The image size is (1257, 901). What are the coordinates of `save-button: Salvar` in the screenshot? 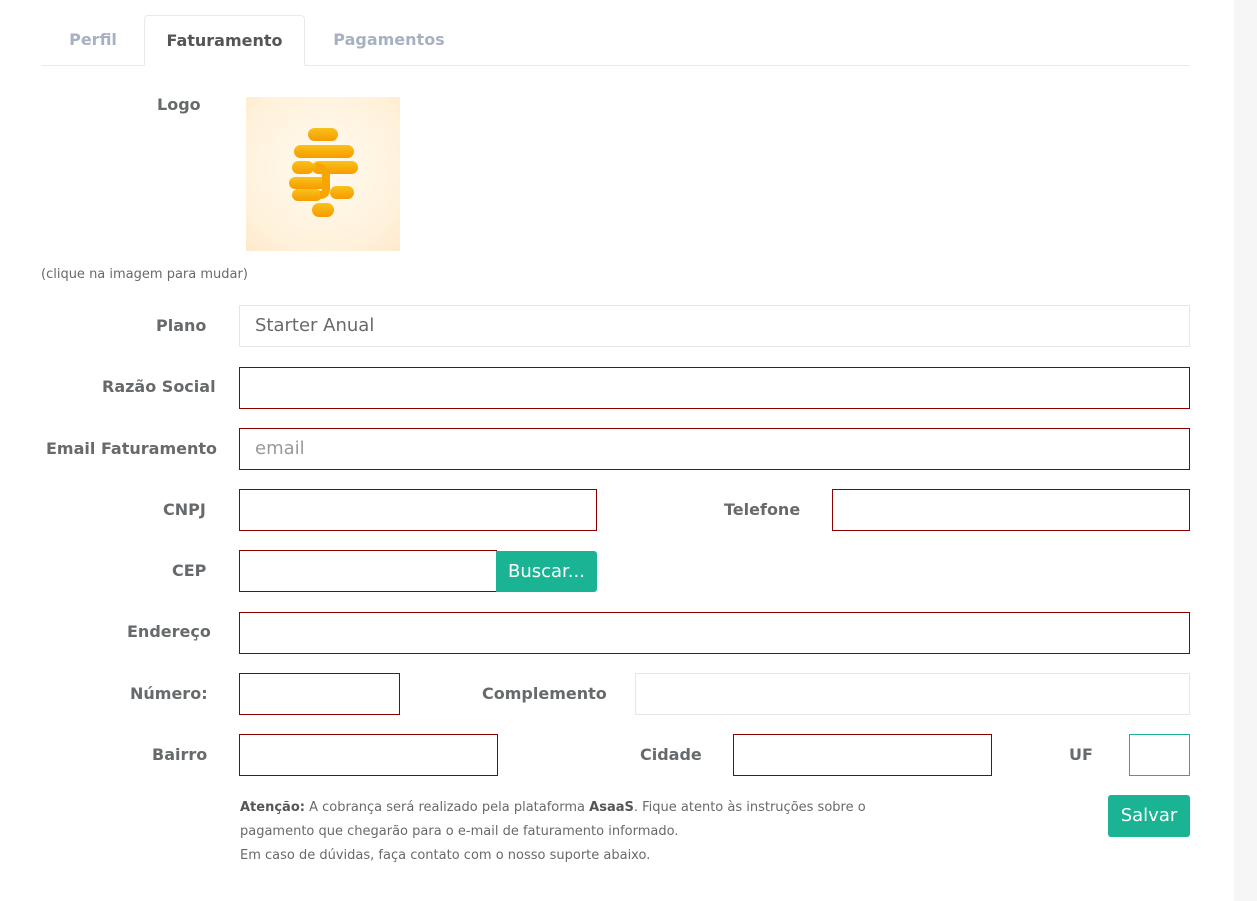 It's located at (1149, 816).